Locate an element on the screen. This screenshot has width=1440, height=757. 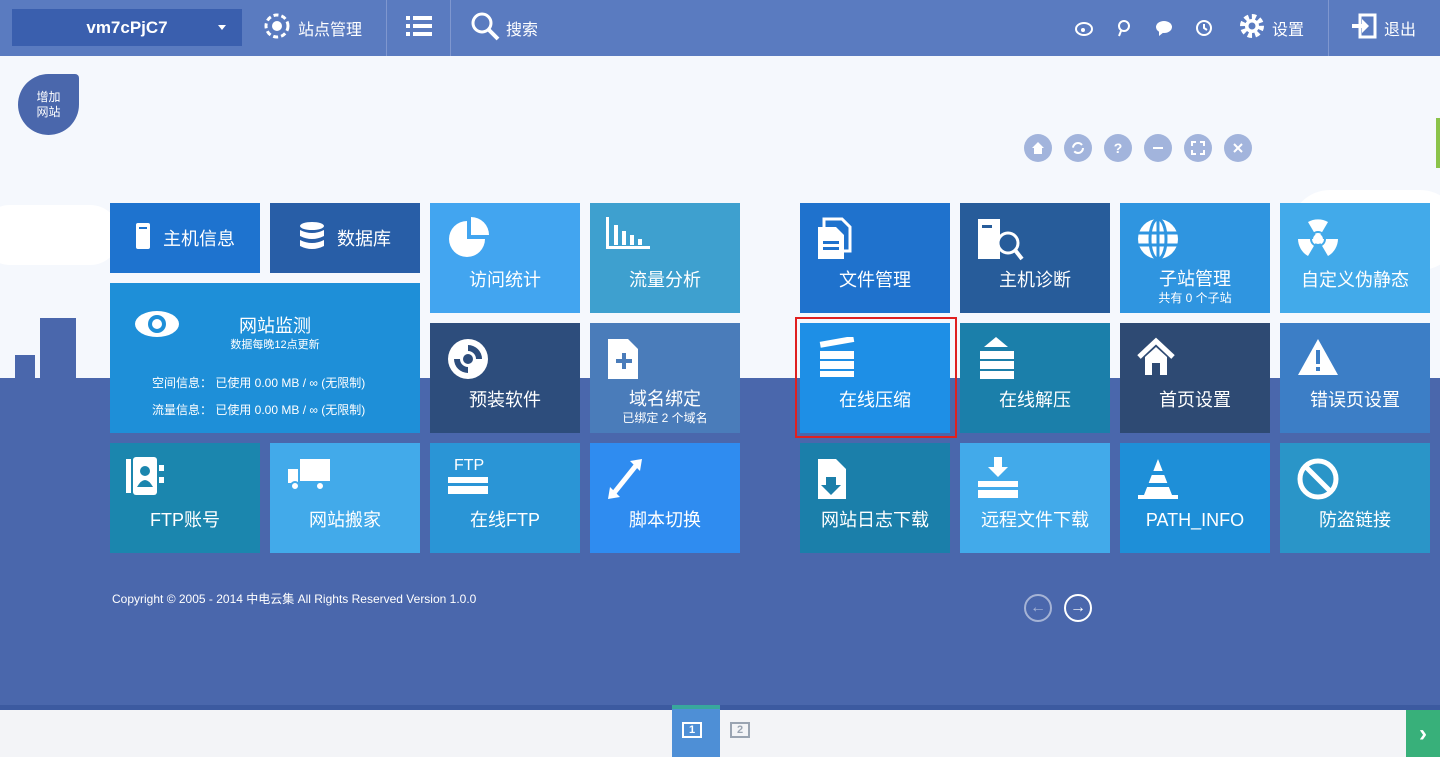
list-icon is located at coordinates (419, 28).